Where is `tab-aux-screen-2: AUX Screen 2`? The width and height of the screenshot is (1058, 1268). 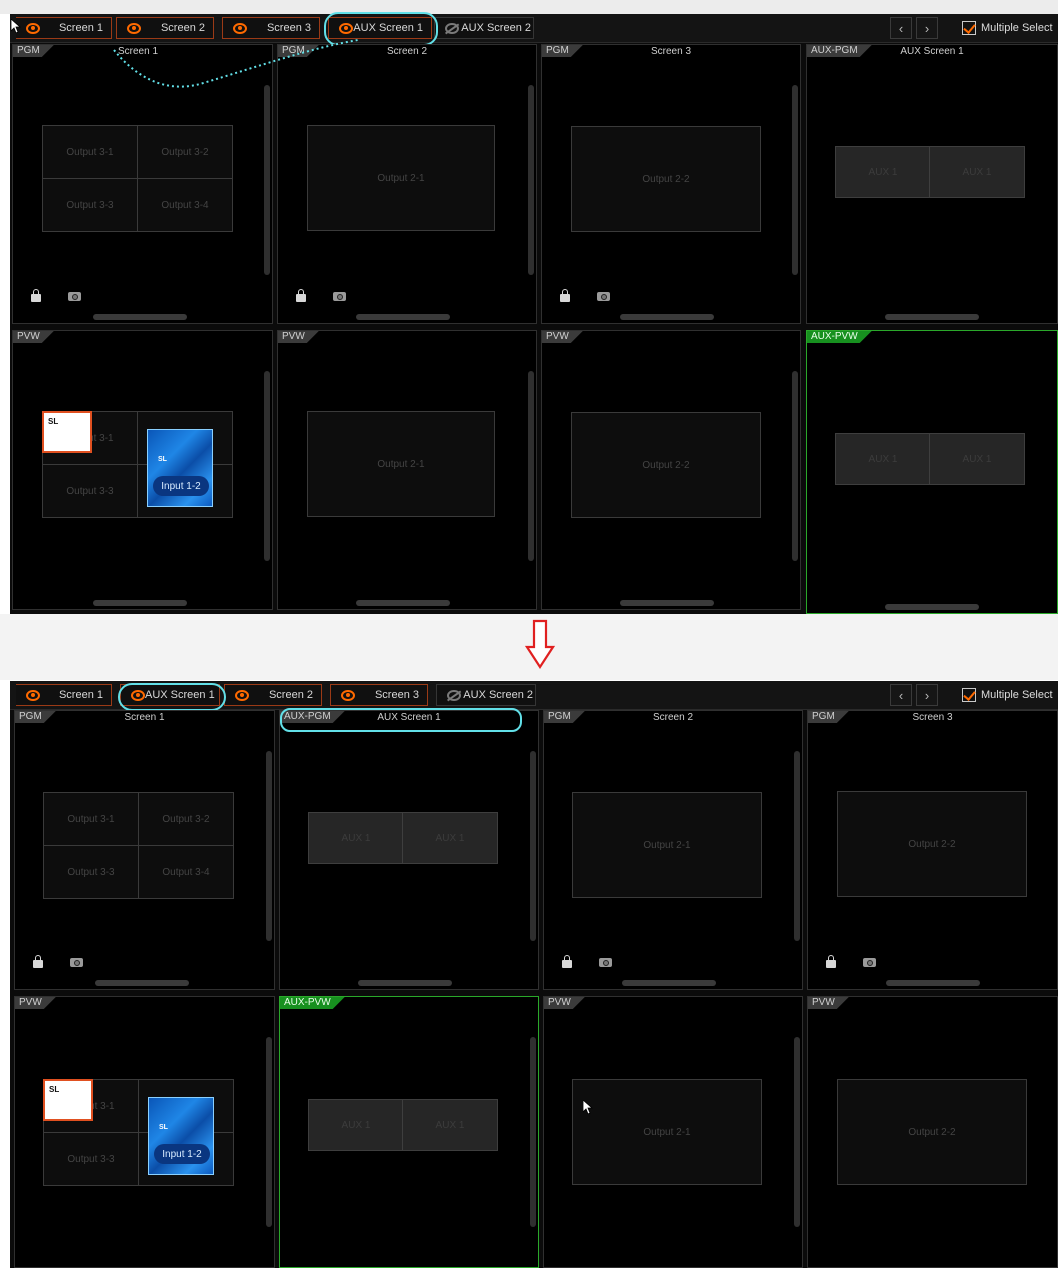
tab-aux-screen-2: AUX Screen 2 is located at coordinates (484, 28).